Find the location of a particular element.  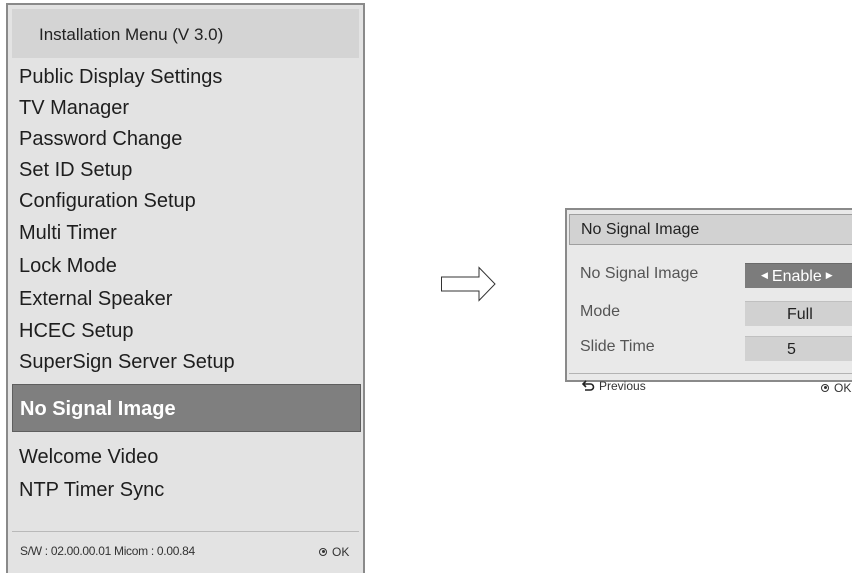

menu-item-lock-mode: Lock Mode is located at coordinates (68, 266).